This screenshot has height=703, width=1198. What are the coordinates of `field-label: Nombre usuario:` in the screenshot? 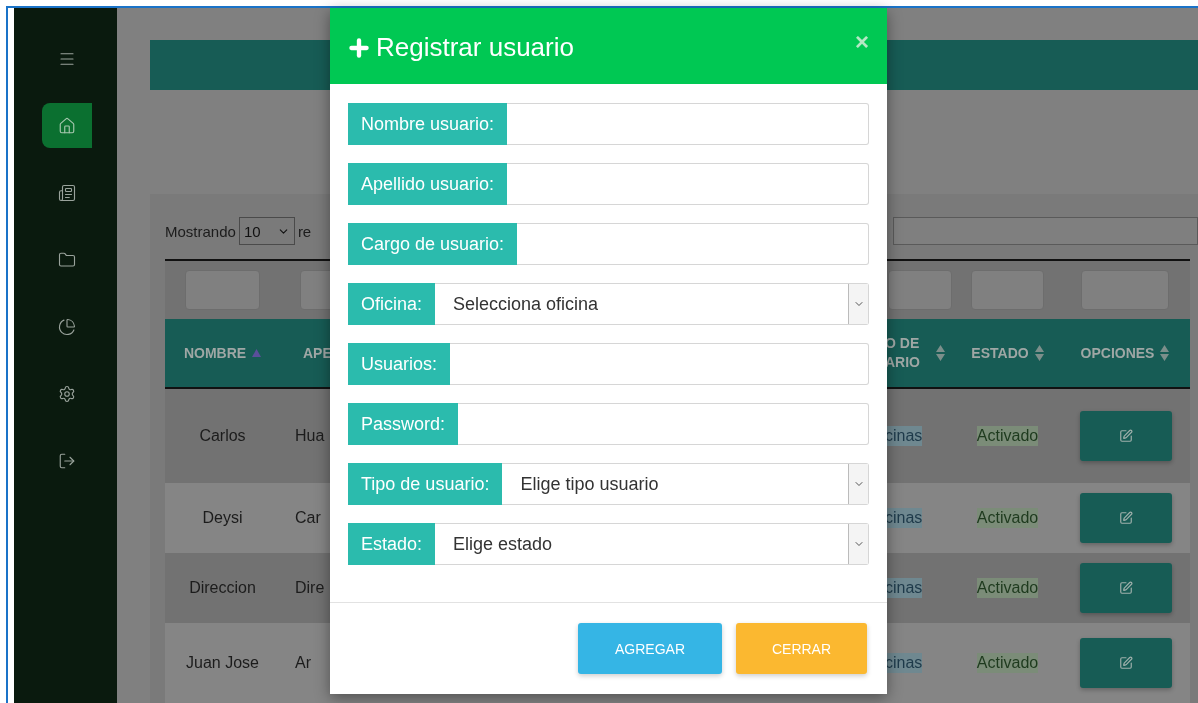 It's located at (428, 124).